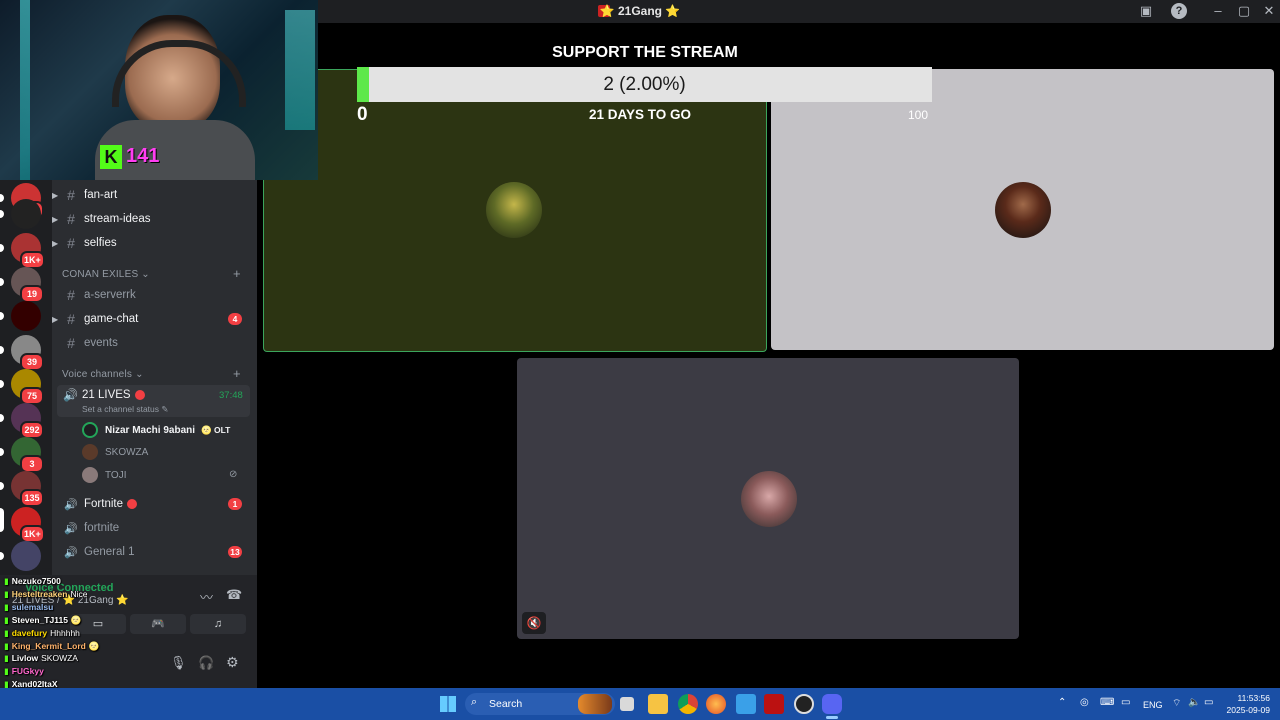 The image size is (1280, 720). What do you see at coordinates (1107, 702) in the screenshot?
I see `tray-keyboard-icon: ⌨` at bounding box center [1107, 702].